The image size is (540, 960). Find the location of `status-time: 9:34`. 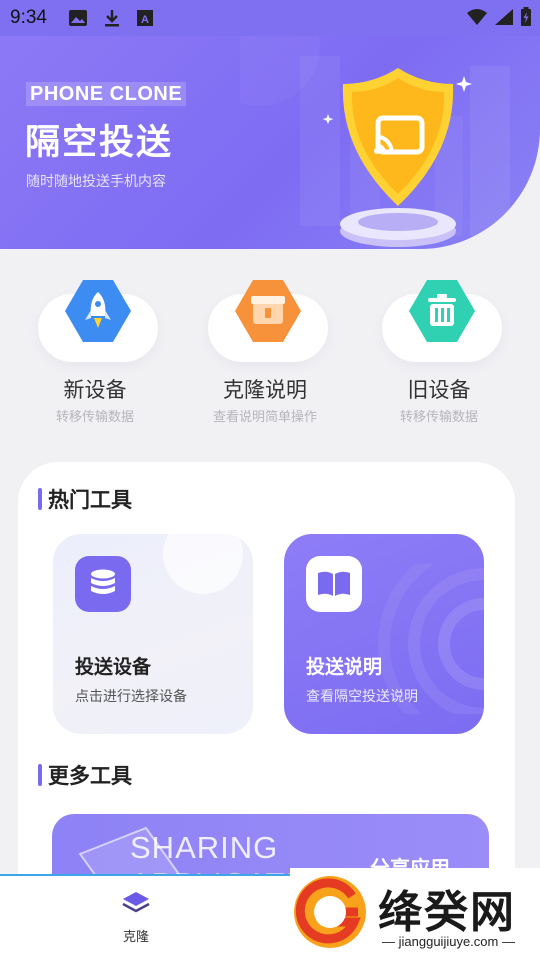

status-time: 9:34 is located at coordinates (28, 17).